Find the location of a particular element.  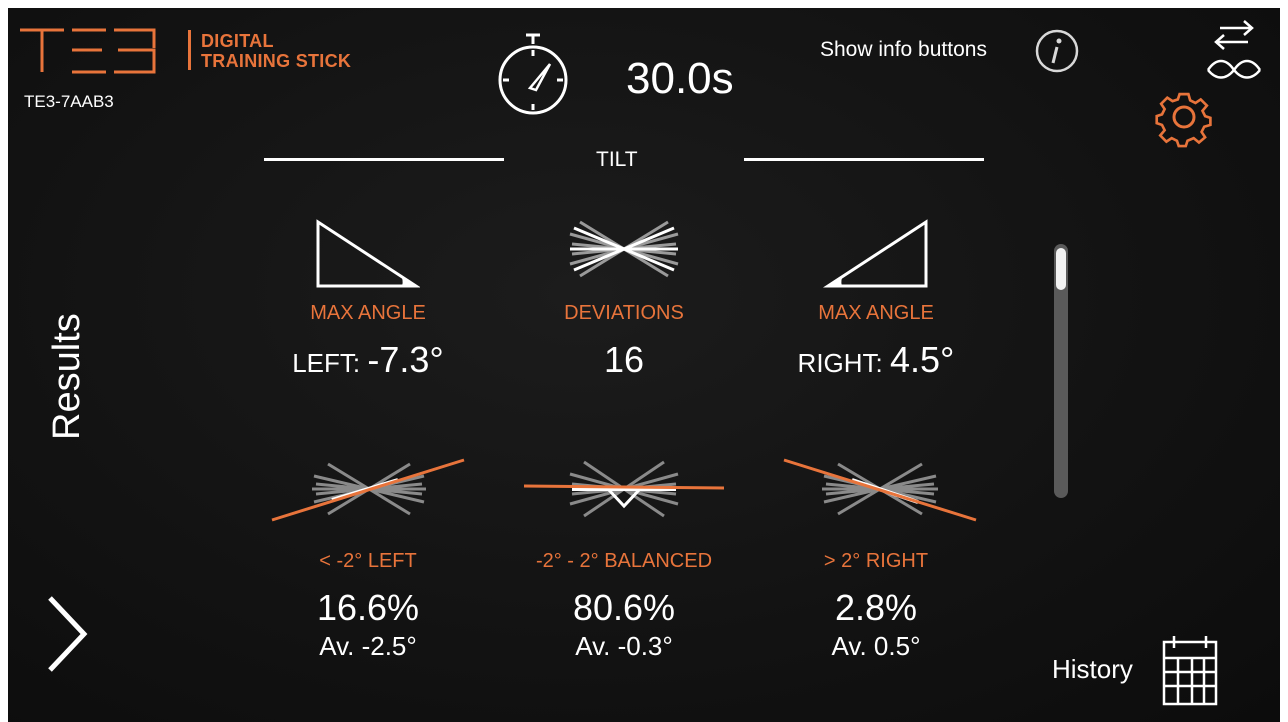

device-id: TE3-7AAB3 is located at coordinates (69, 101).